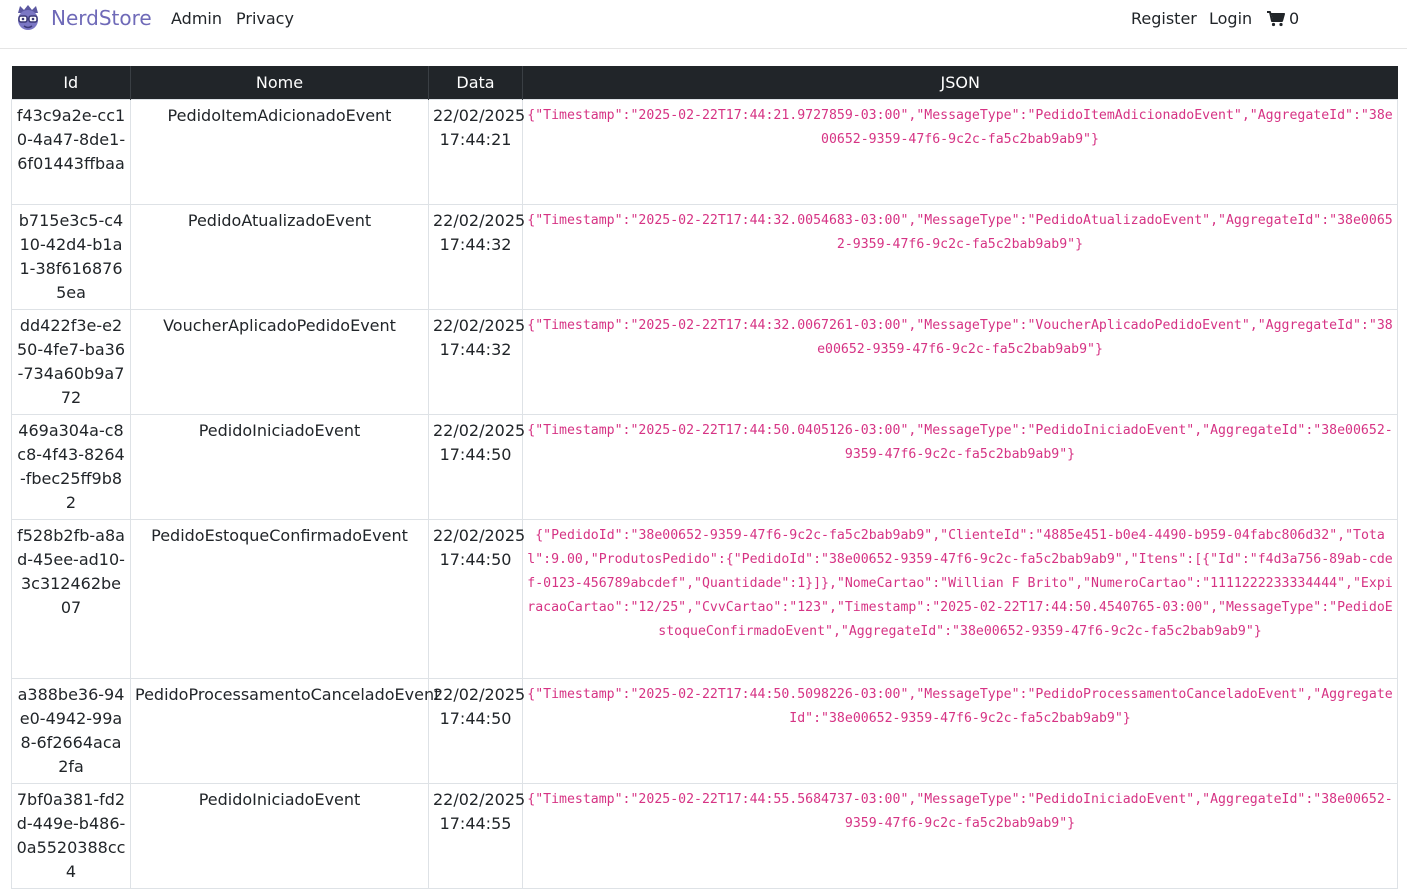 The width and height of the screenshot is (1407, 890). I want to click on cell-nome: PedidoItemAdicionadoEvent, so click(279, 152).